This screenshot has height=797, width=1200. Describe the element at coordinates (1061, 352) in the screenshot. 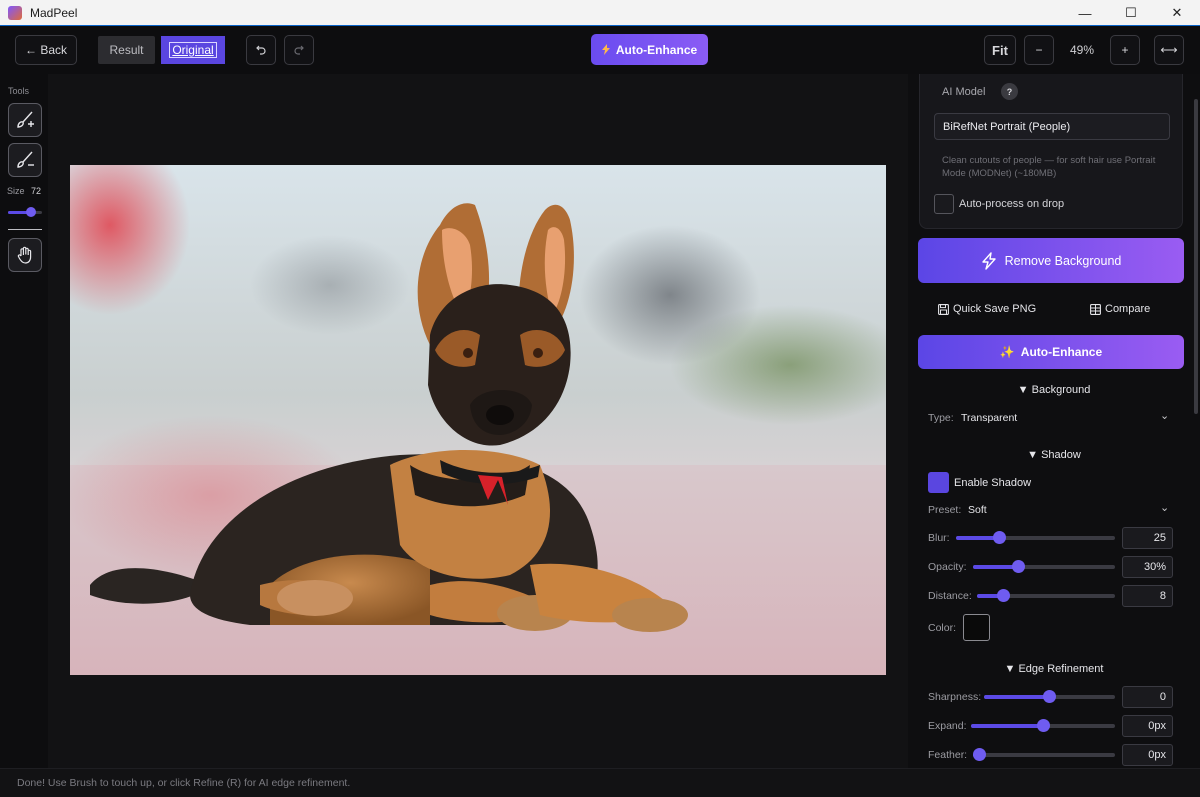

I see `auto-enhance-label: Auto-Enhance` at that location.